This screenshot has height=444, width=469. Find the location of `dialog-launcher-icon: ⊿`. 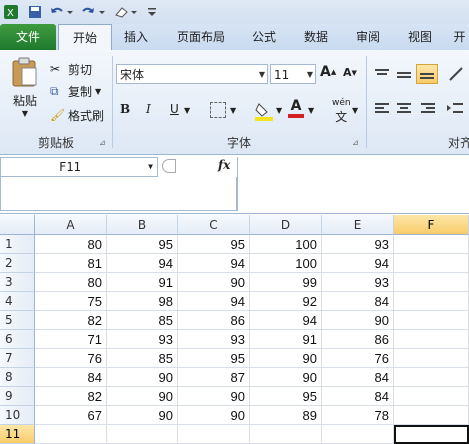

dialog-launcher-icon: ⊿ is located at coordinates (355, 142).